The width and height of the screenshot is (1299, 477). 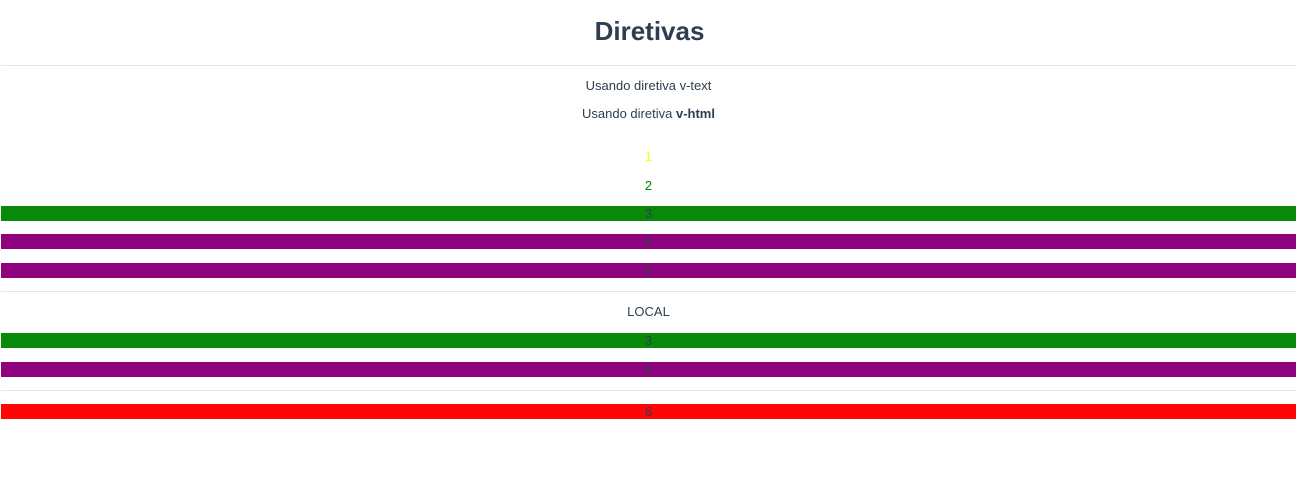 What do you see at coordinates (648, 291) in the screenshot?
I see `divider-local` at bounding box center [648, 291].